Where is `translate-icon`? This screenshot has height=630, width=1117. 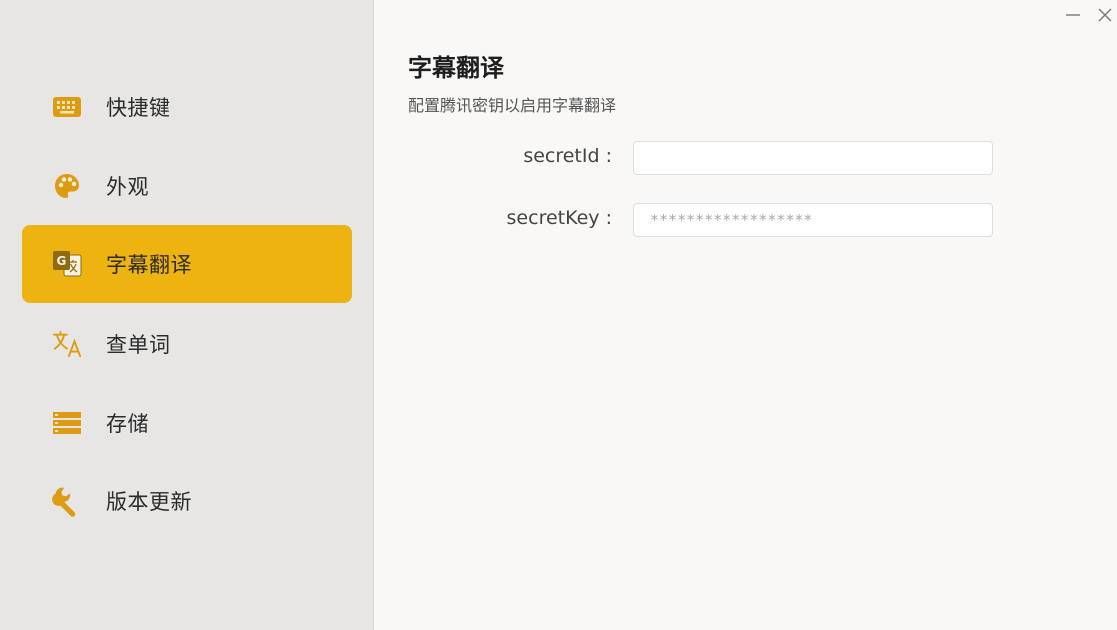
translate-icon is located at coordinates (67, 344).